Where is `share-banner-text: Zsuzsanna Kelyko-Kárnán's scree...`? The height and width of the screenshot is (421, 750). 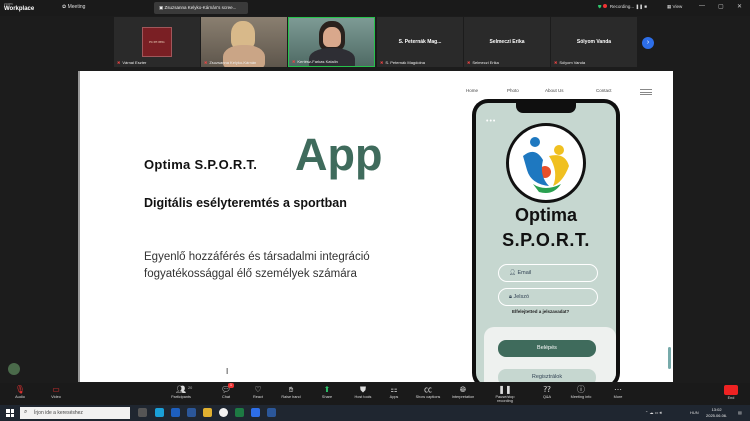 share-banner-text: Zsuzsanna Kelyko-Kárnán's scree... is located at coordinates (200, 7).